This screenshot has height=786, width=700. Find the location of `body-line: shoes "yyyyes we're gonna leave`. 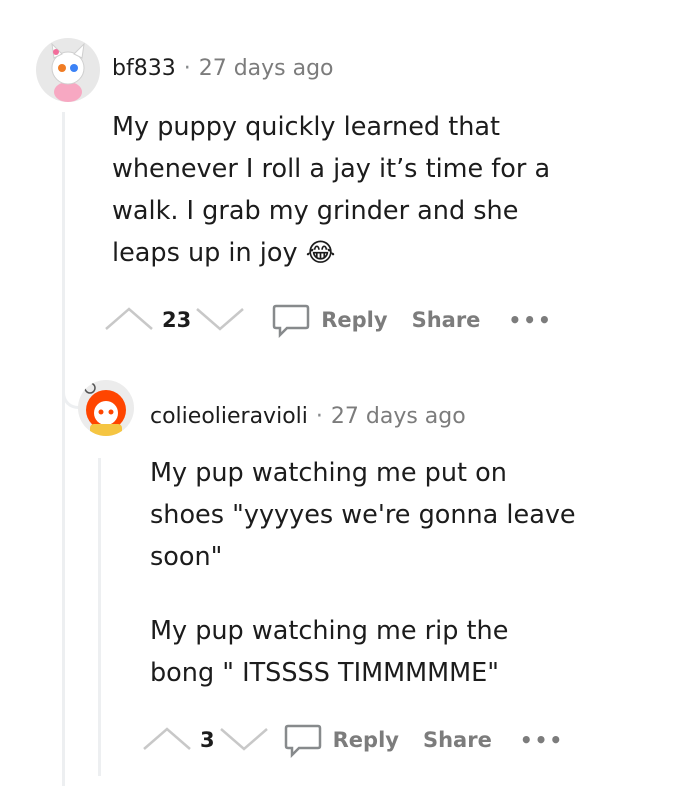

body-line: shoes "yyyyes we're gonna leave is located at coordinates (363, 515).